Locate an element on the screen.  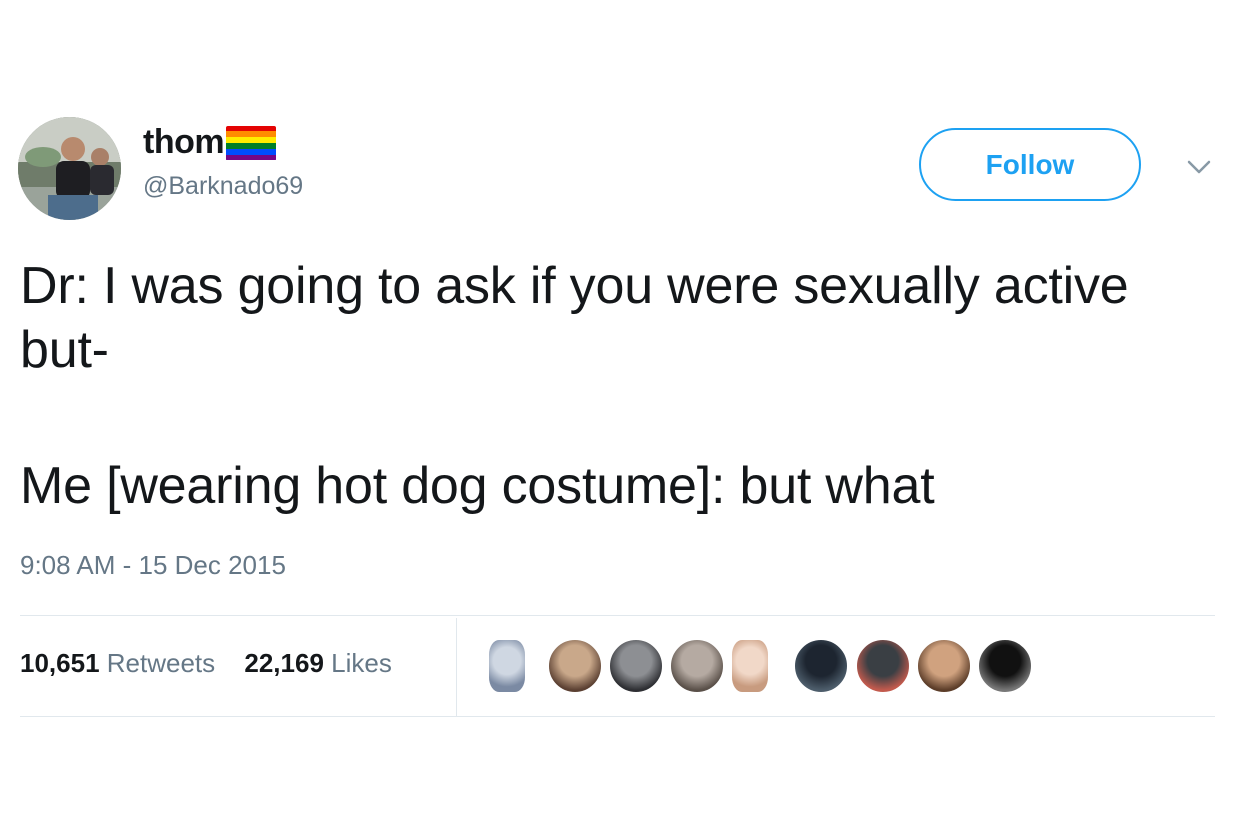
user-handle: @Barknado69 is located at coordinates (223, 186).